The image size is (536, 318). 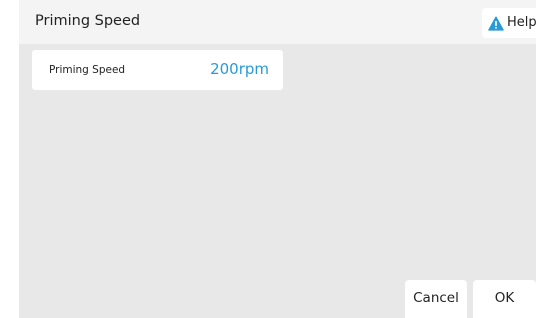 What do you see at coordinates (88, 21) in the screenshot?
I see `dialog-title: Priming Speed` at bounding box center [88, 21].